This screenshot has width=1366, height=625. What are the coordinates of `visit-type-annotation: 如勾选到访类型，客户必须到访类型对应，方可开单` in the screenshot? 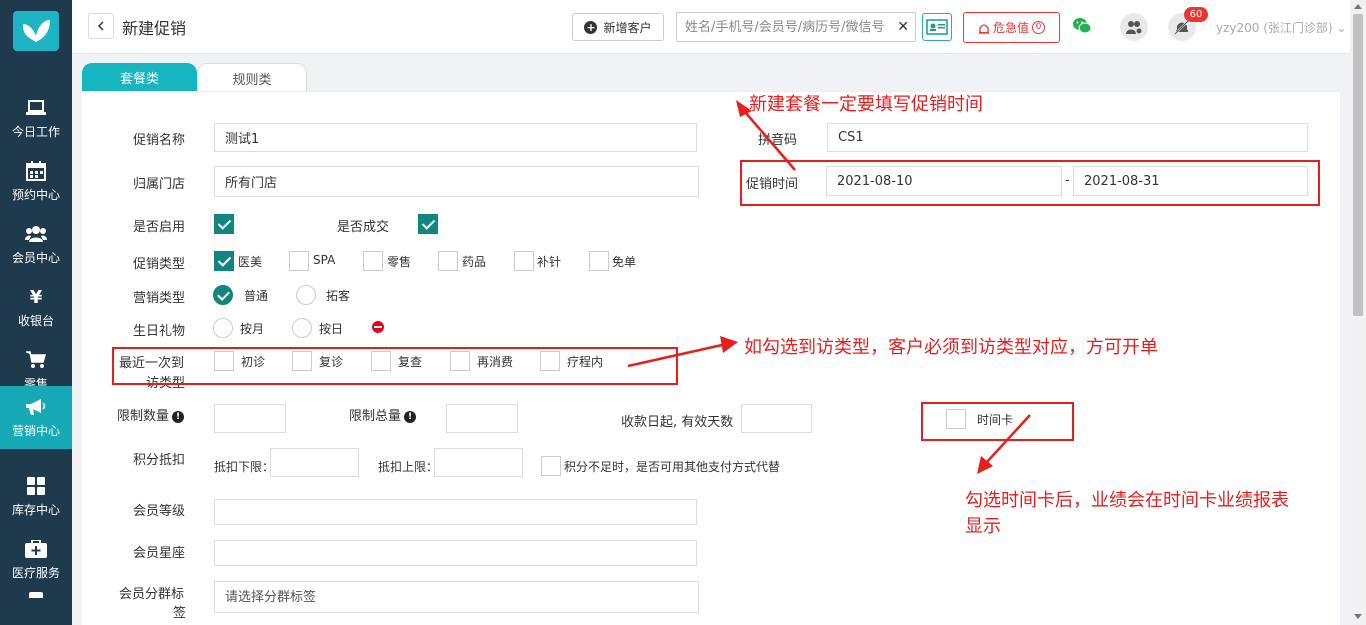 It's located at (951, 347).